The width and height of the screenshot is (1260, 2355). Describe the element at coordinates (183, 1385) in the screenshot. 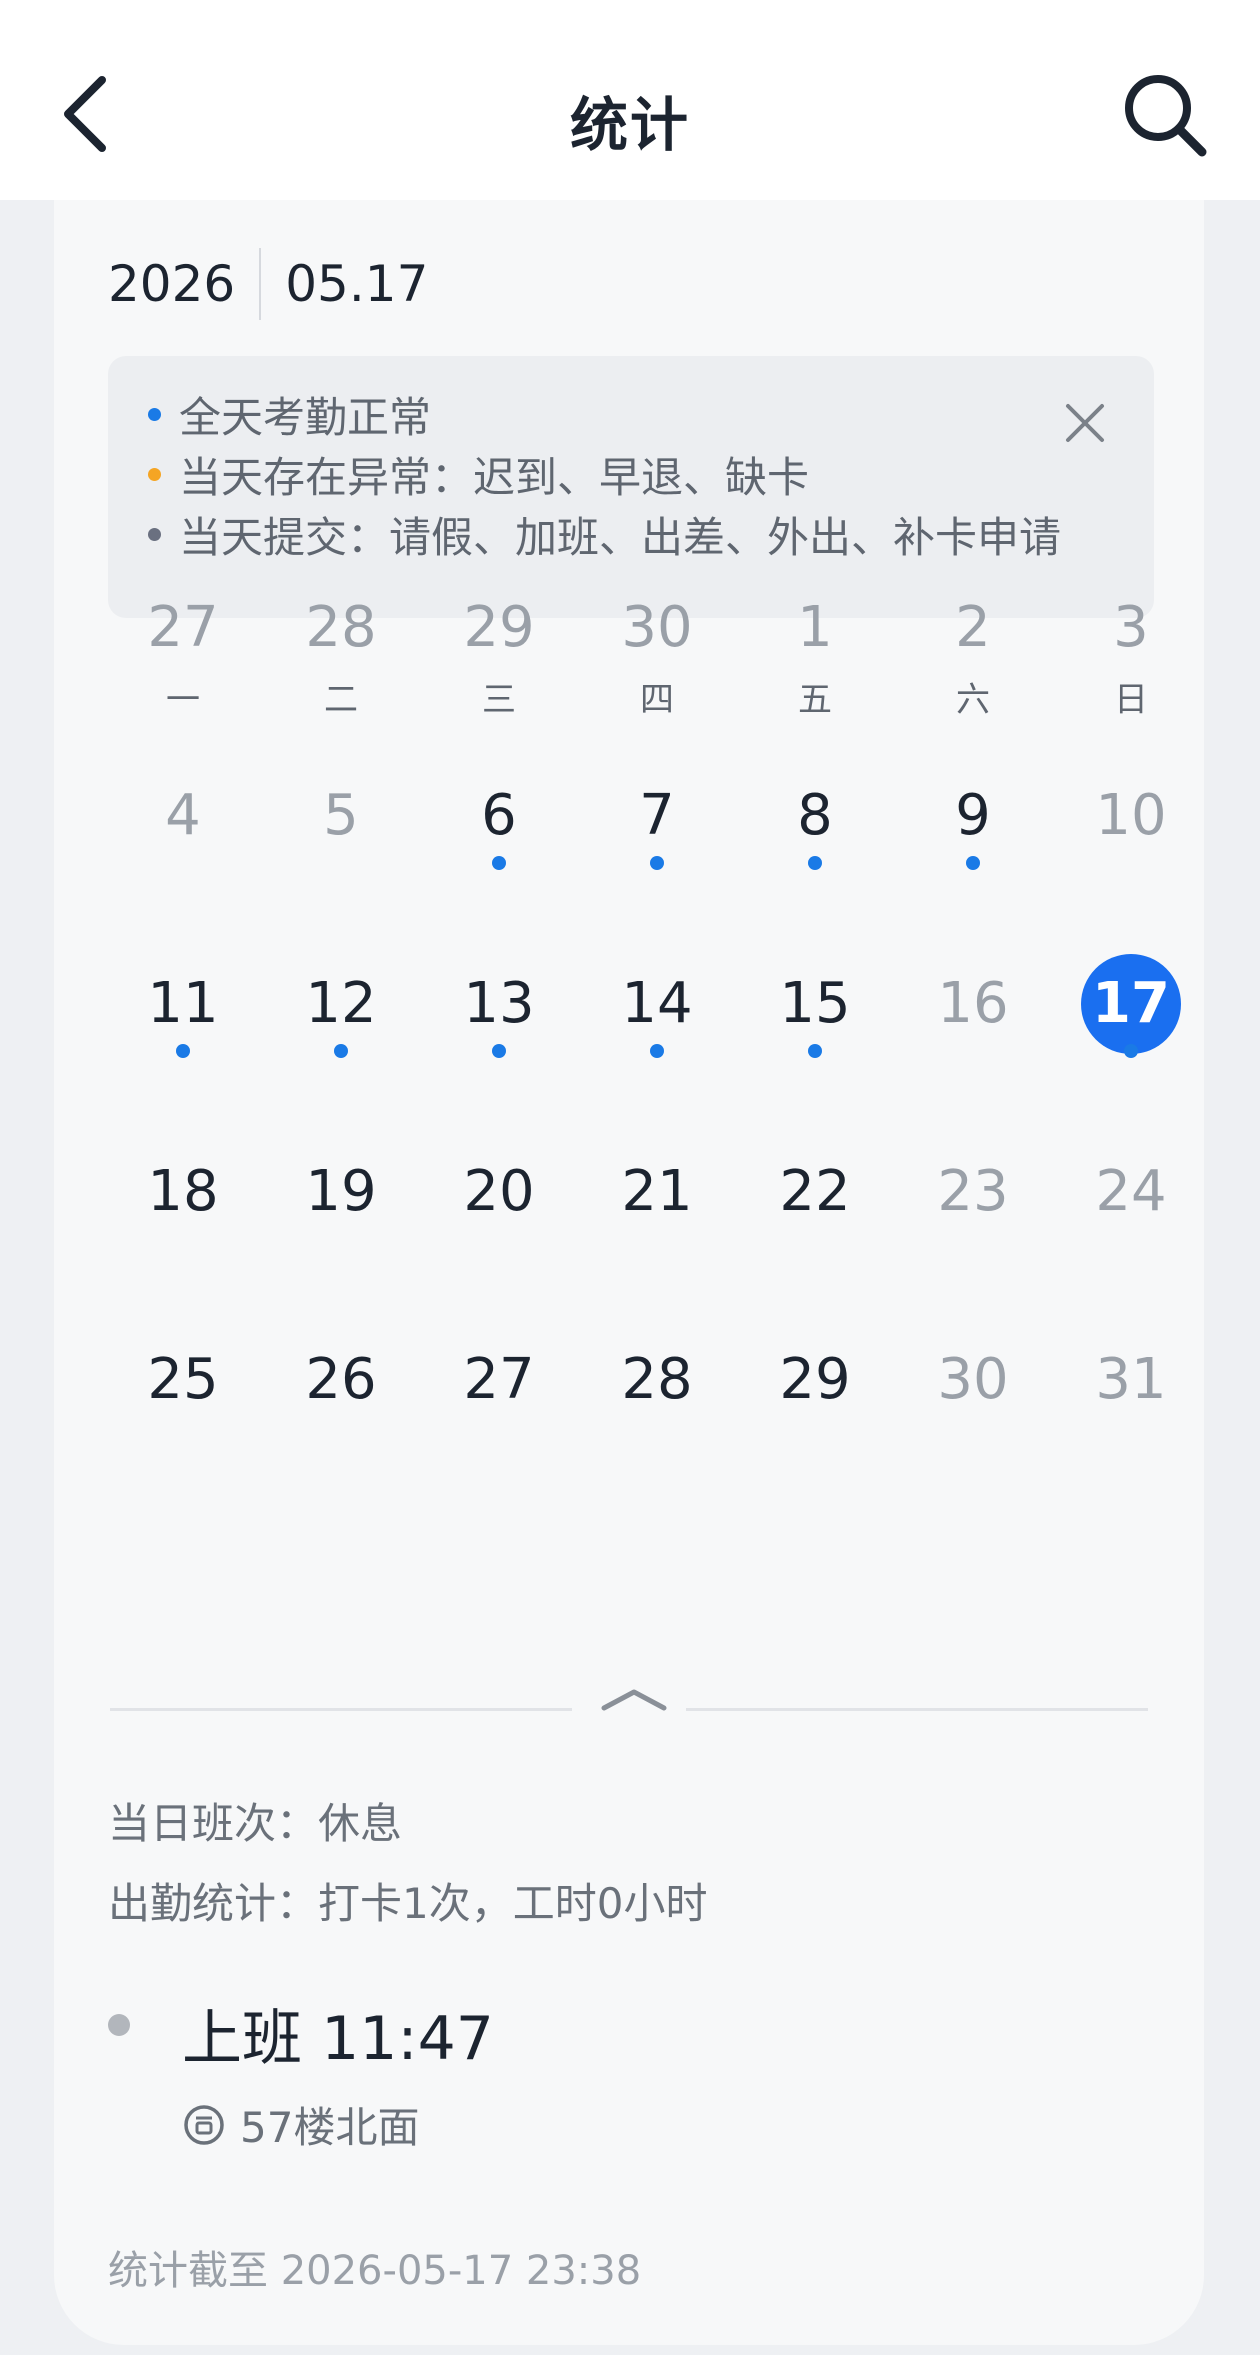

I see `calendar-day: 25` at that location.